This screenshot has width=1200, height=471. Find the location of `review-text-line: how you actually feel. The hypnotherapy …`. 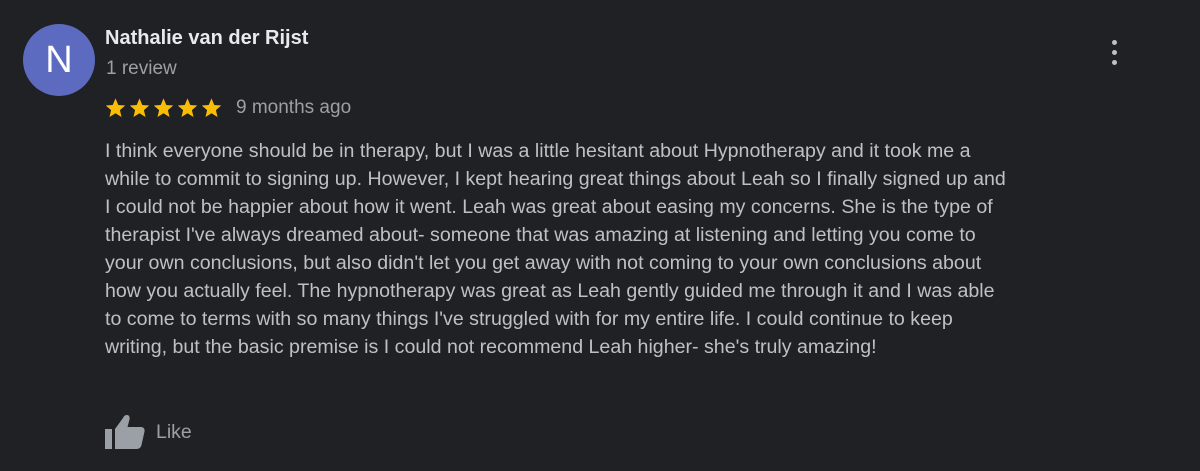

review-text-line: how you actually feel. The hypnotherapy … is located at coordinates (550, 291).